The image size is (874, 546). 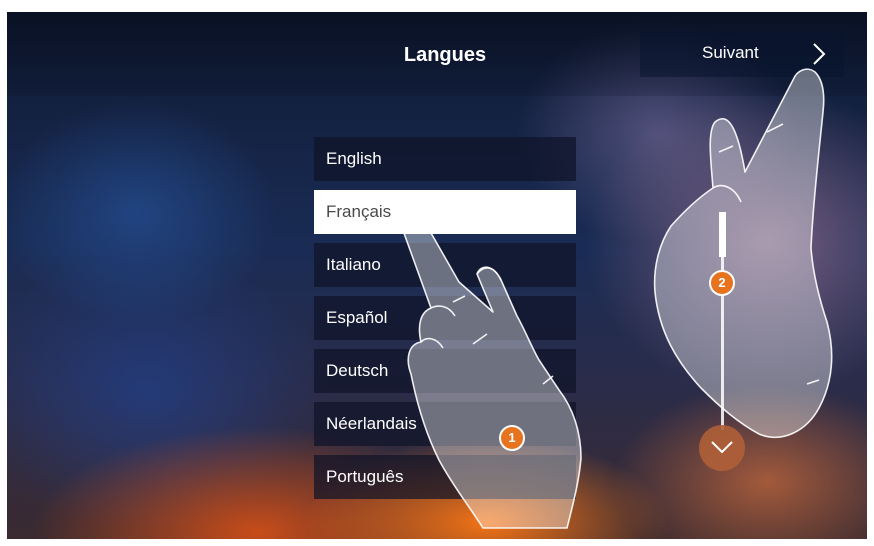 What do you see at coordinates (512, 438) in the screenshot?
I see `callout-badge-1: 1` at bounding box center [512, 438].